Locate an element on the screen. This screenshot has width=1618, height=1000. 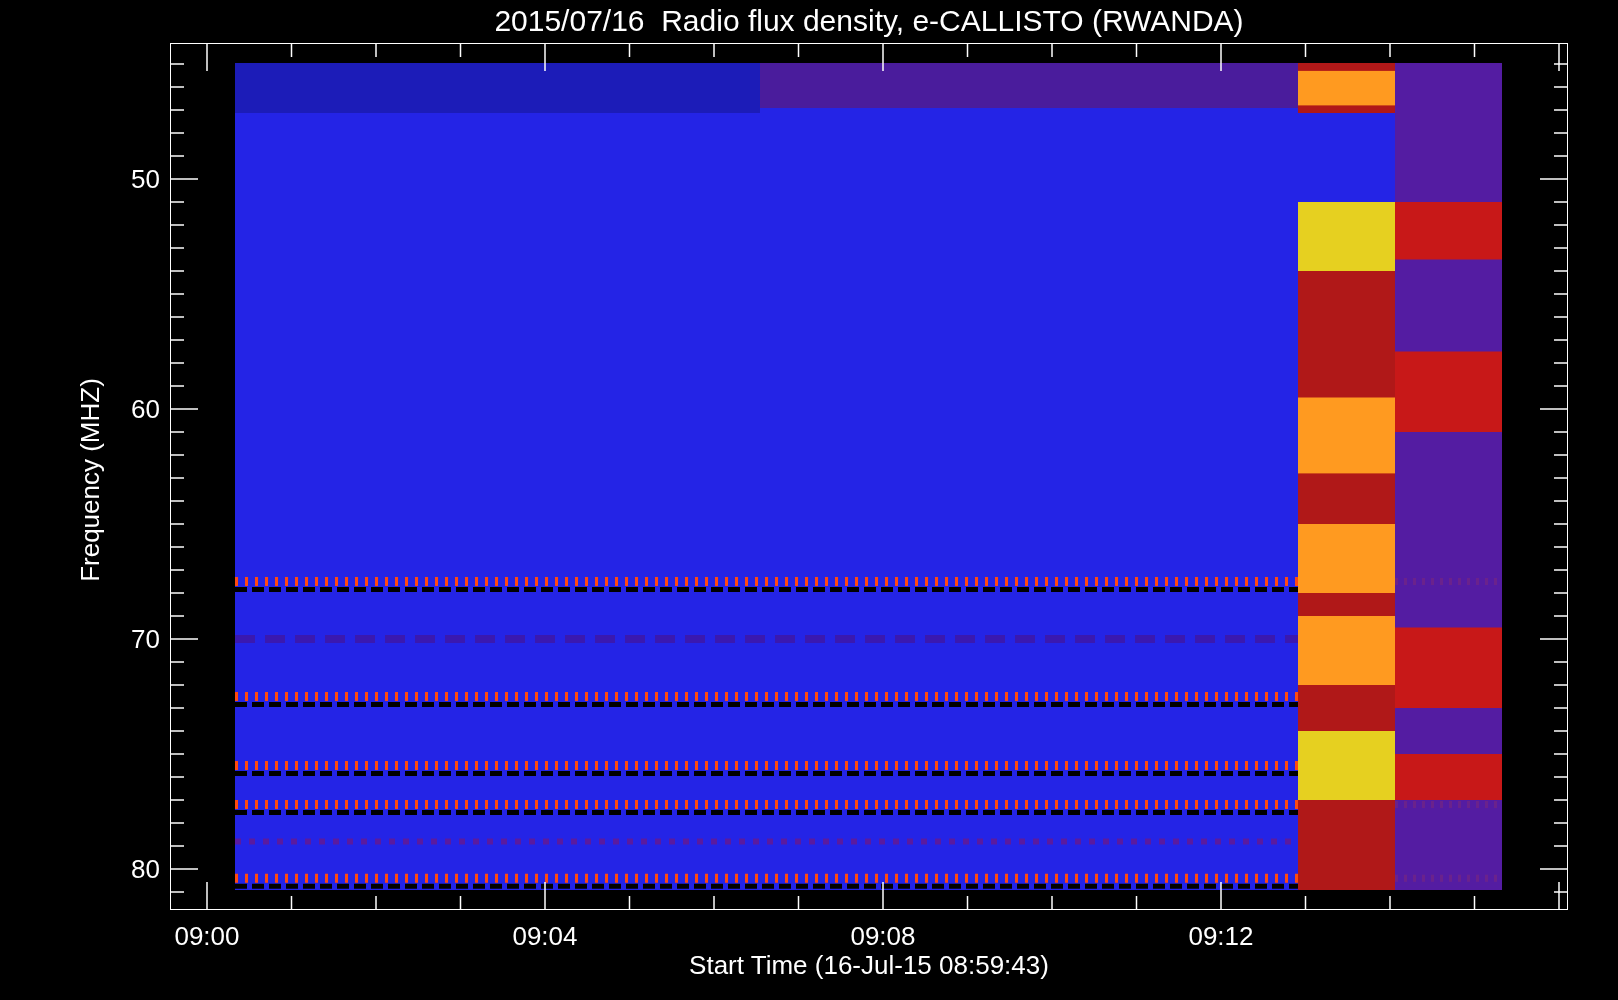
chart-title: 2015/07/16 Radio flux density, e-CALLISTO (RWANDA) is located at coordinates (869, 21).